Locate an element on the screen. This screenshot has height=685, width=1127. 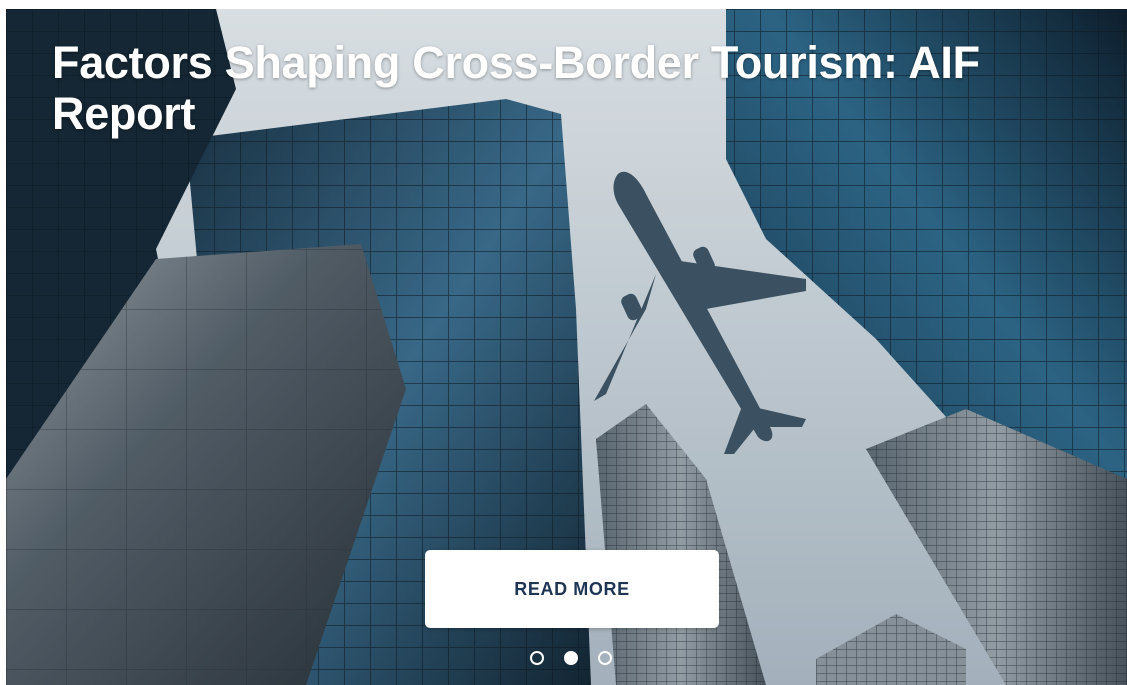
pagination-dot-2-active is located at coordinates (571, 658).